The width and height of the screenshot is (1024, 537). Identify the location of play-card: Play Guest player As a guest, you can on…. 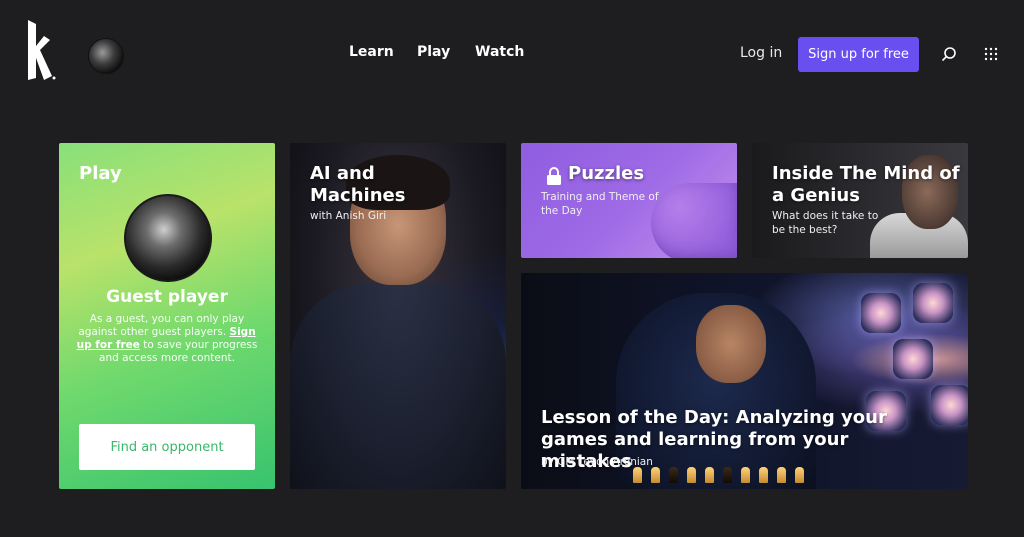
(167, 316).